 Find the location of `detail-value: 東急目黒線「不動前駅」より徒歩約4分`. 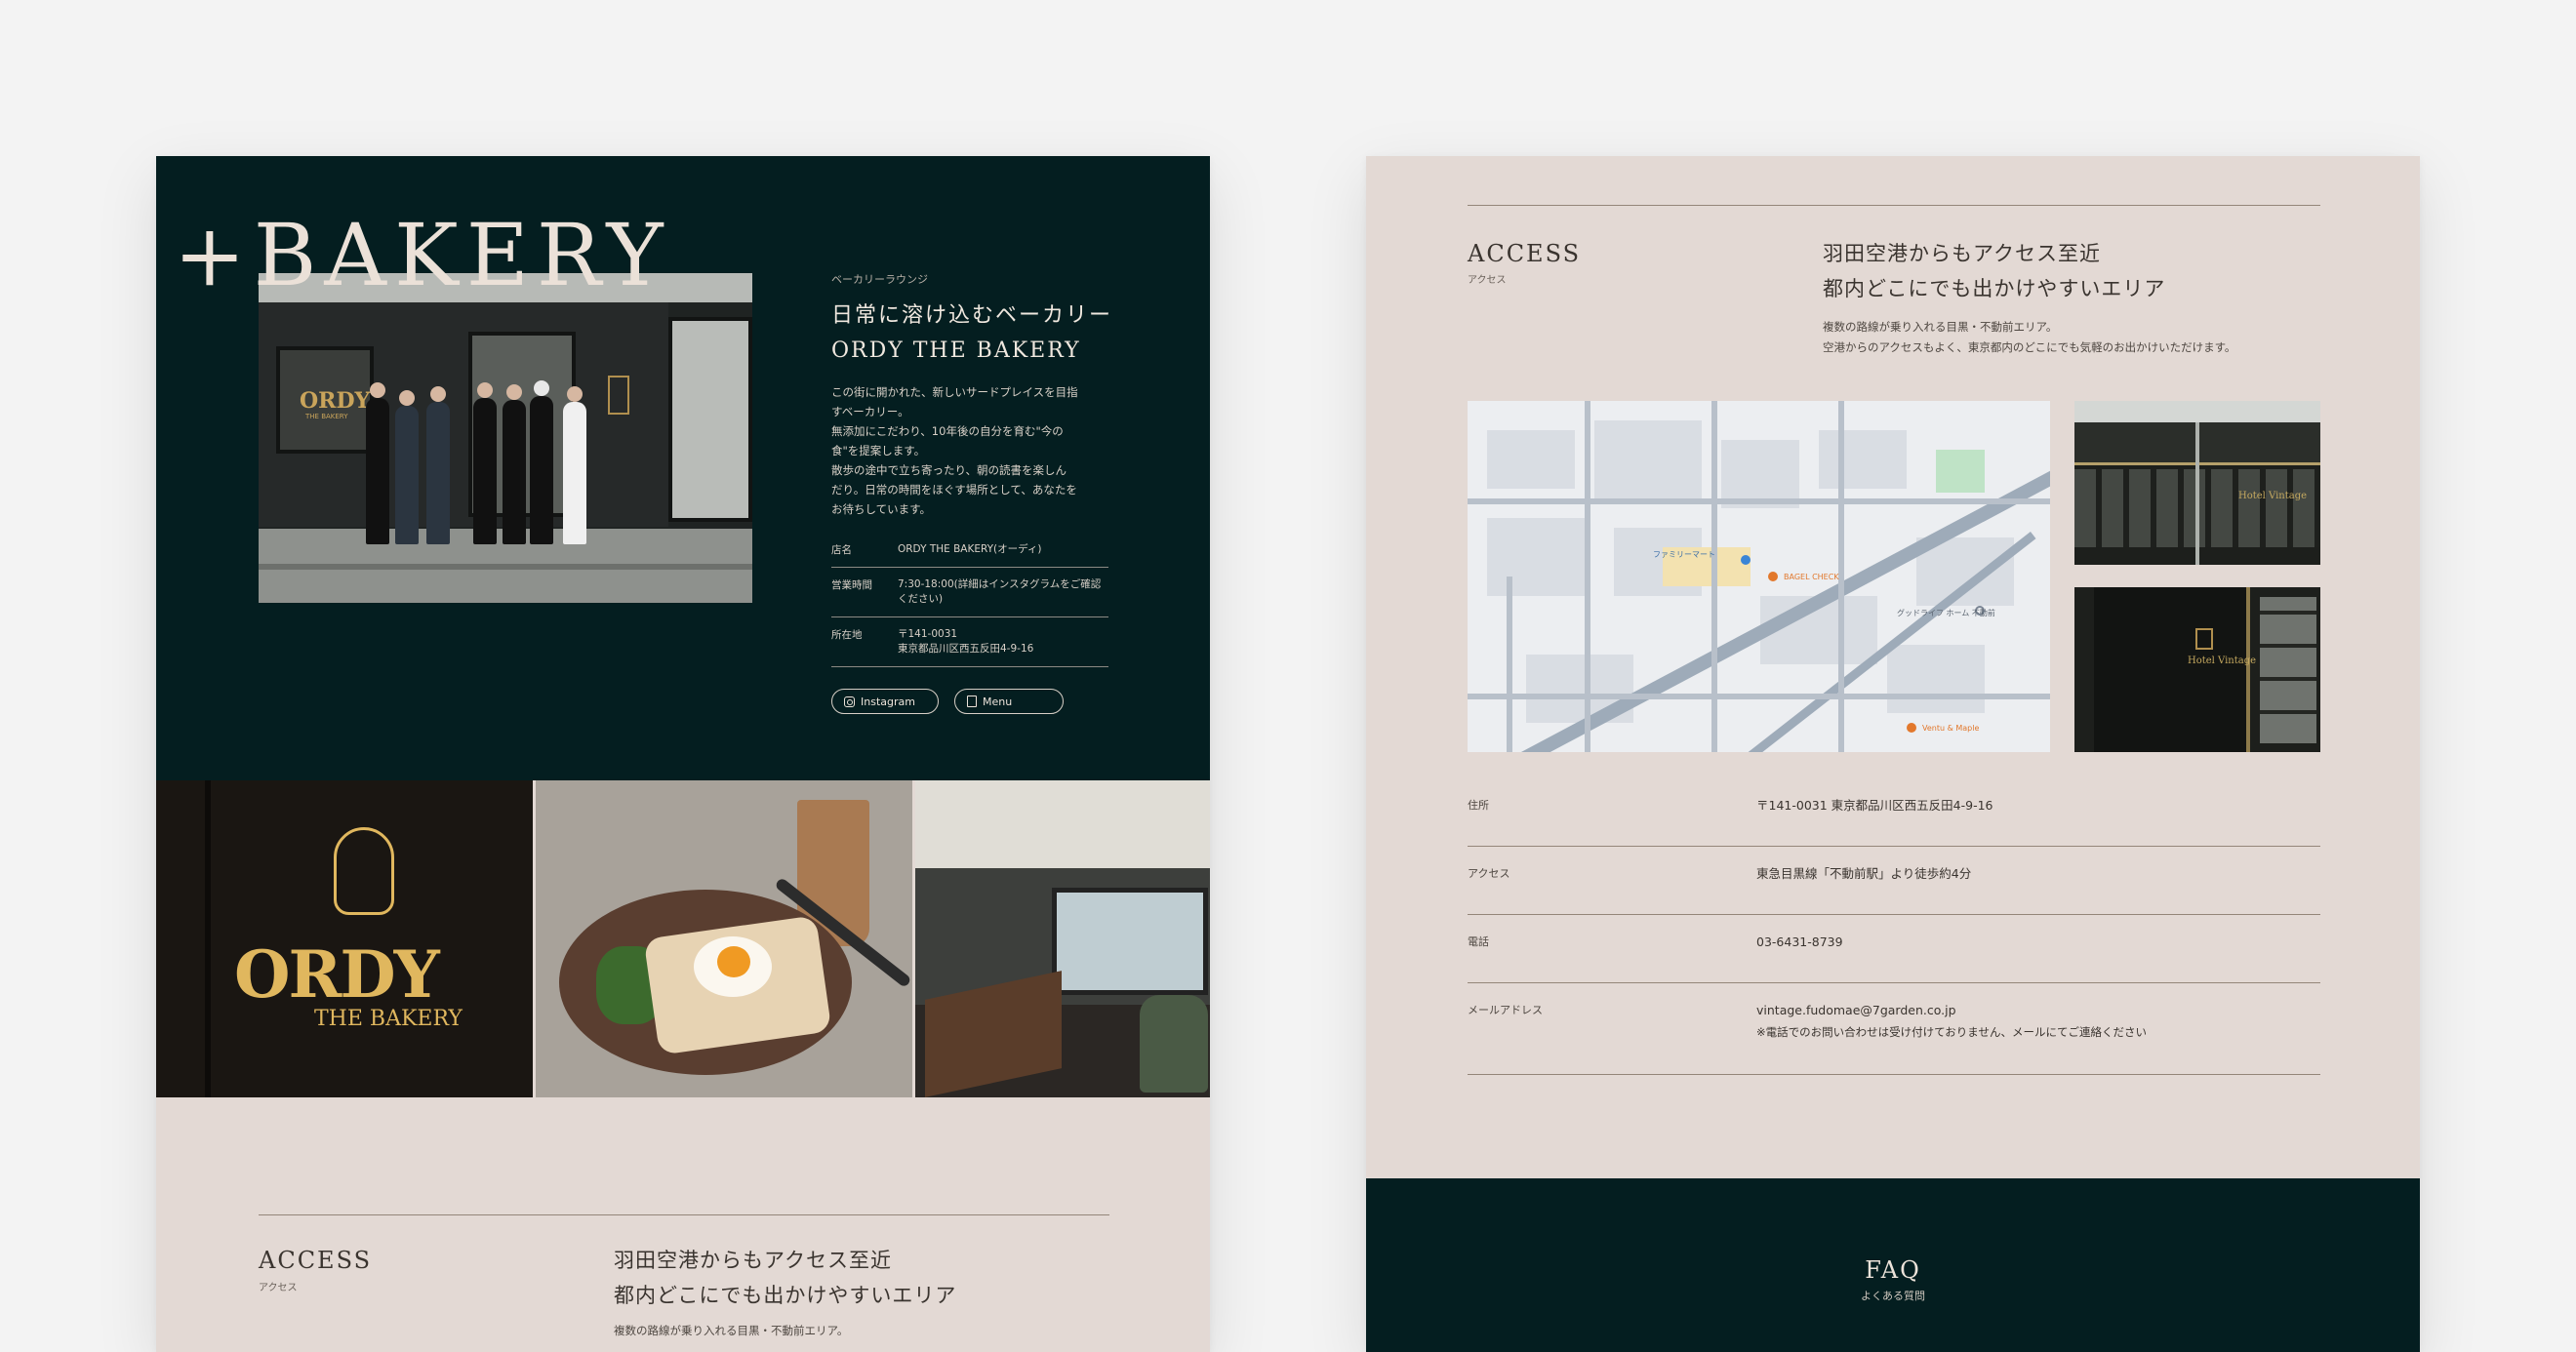

detail-value: 東急目黒線「不動前駅」より徒歩約4分 is located at coordinates (1864, 873).